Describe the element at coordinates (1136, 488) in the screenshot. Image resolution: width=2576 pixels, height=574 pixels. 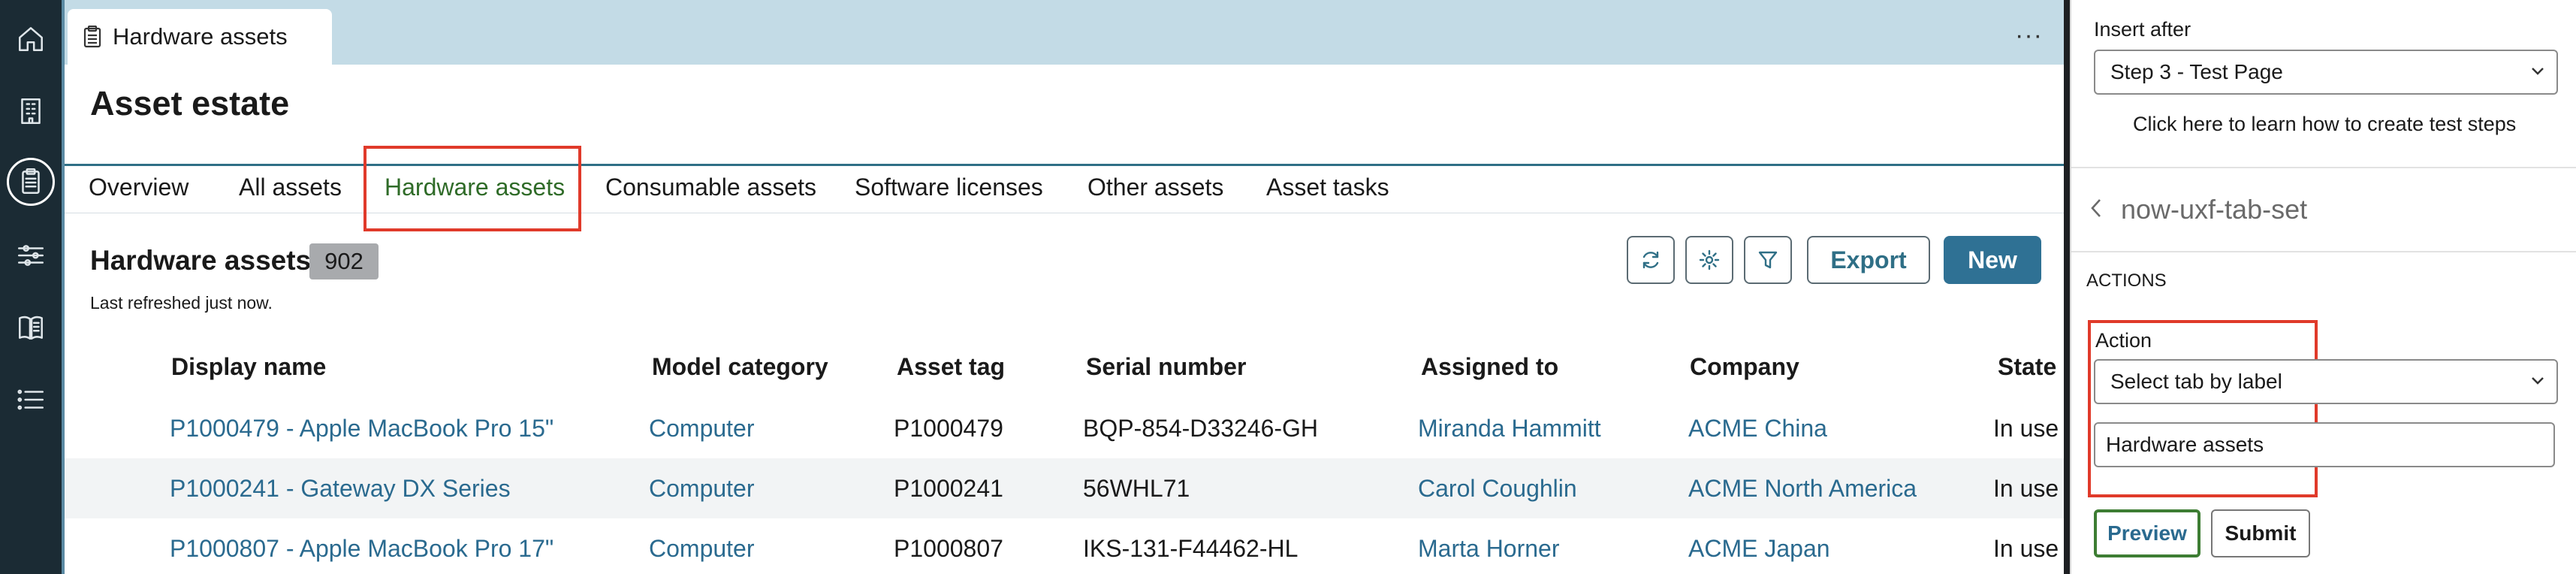
I see `serial-number-cell: 56WHL71` at that location.